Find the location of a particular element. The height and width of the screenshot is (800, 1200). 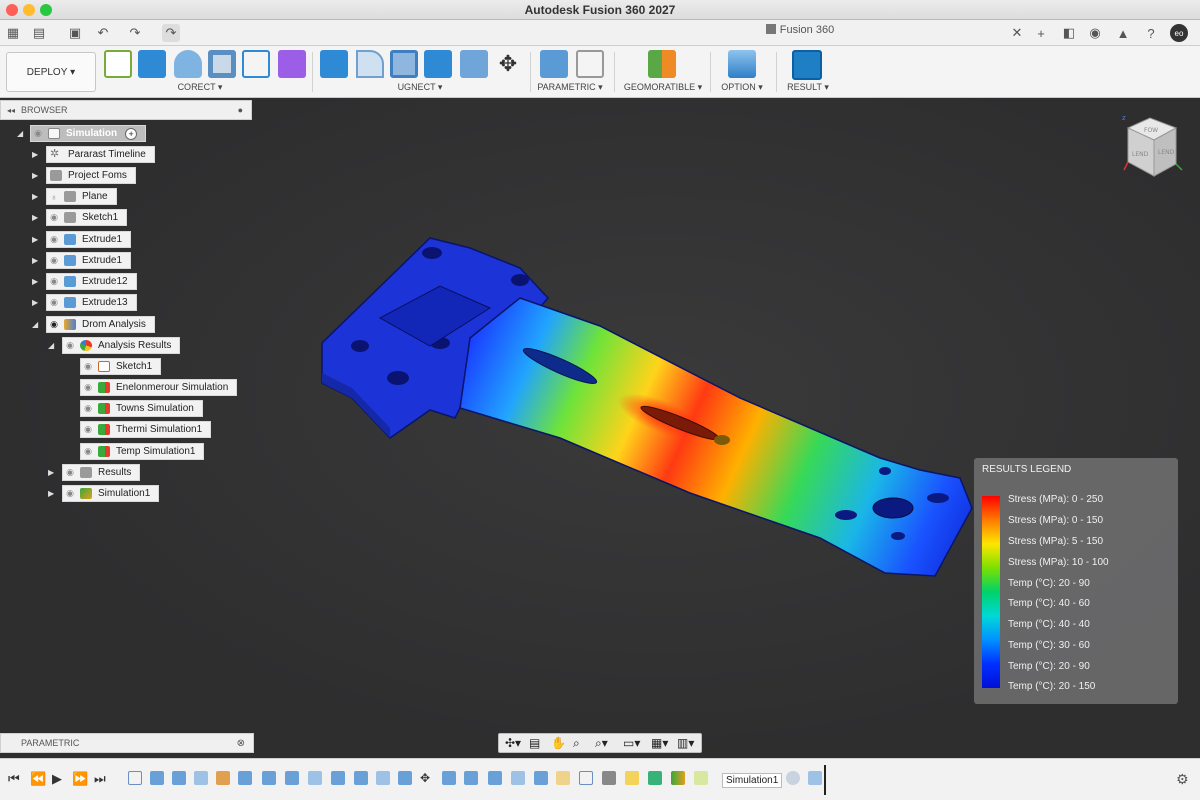

tree-item-temp-simulation1: ◉ Temp Simulation1 is located at coordinates (142, 451).